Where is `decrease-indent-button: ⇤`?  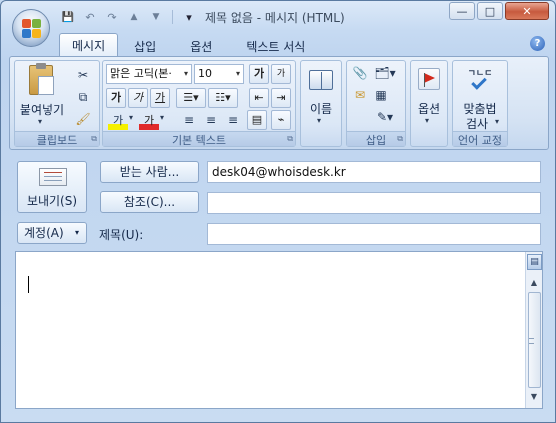
decrease-indent-button: ⇤ is located at coordinates (259, 98).